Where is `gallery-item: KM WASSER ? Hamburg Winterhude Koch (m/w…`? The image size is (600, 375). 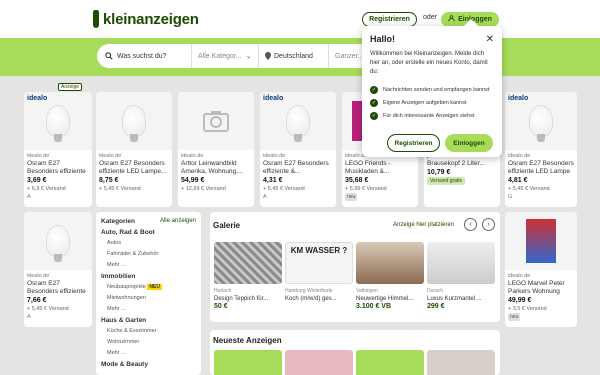
gallery-item: KM WASSER ? Hamburg Winterhude Koch (m/w… is located at coordinates (319, 272).